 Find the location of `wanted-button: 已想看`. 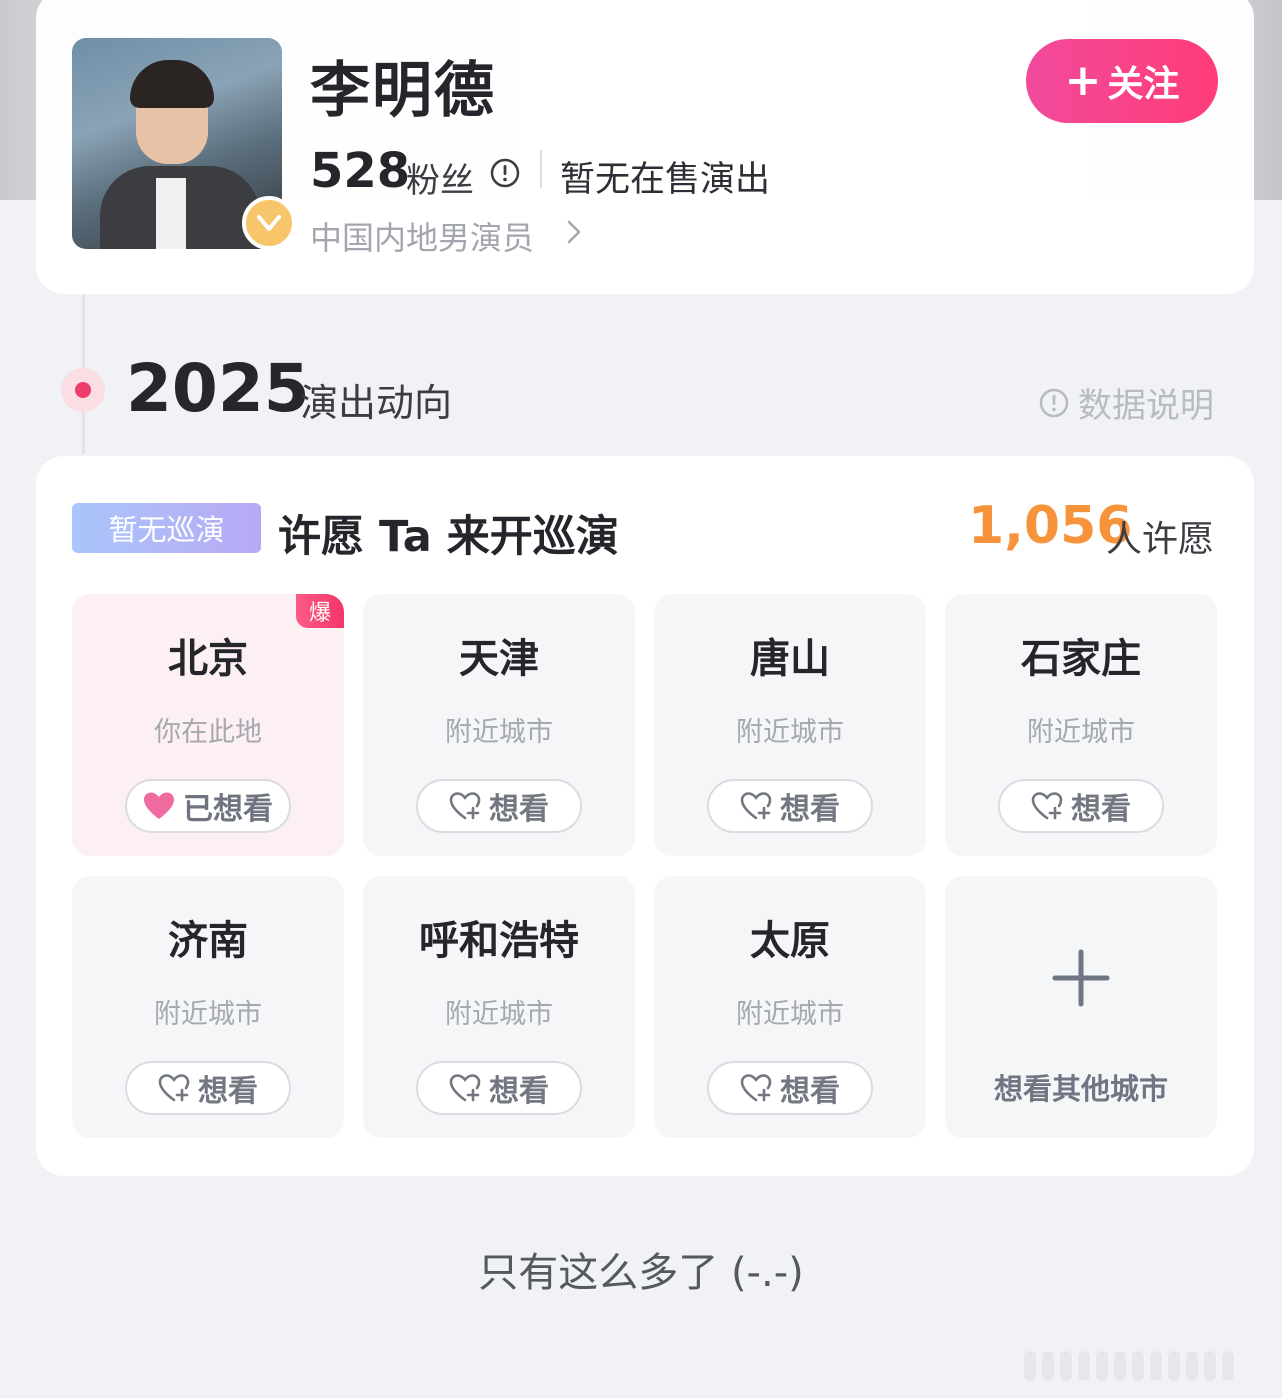

wanted-button: 已想看 is located at coordinates (208, 806).